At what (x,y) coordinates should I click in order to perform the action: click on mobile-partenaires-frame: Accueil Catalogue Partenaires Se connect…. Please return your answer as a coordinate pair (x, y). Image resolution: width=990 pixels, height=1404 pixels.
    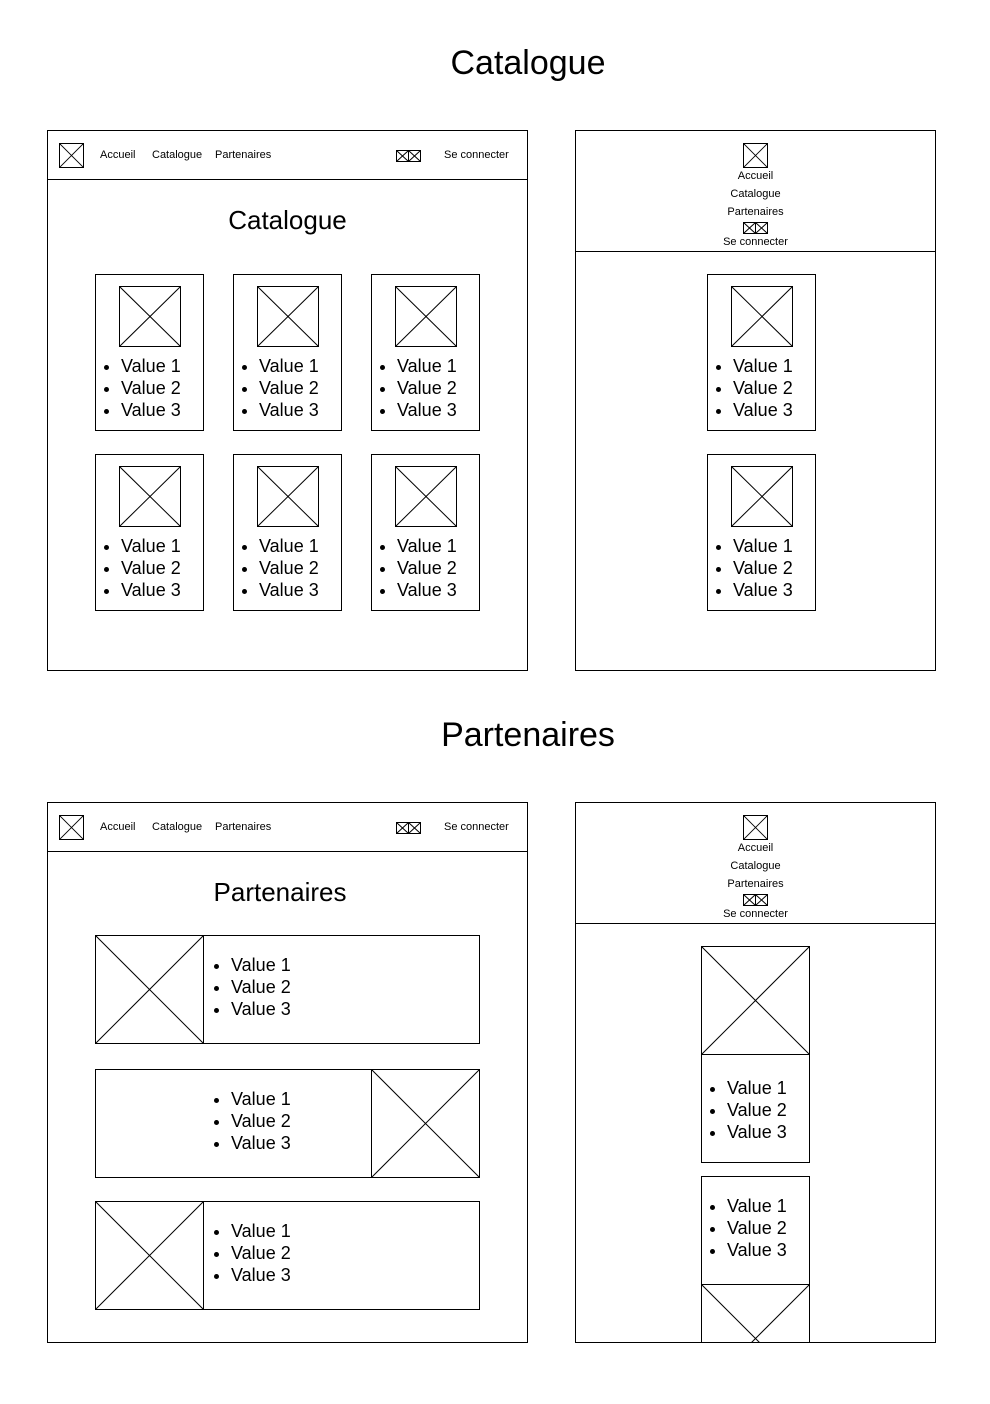
    Looking at the image, I should click on (755, 1072).